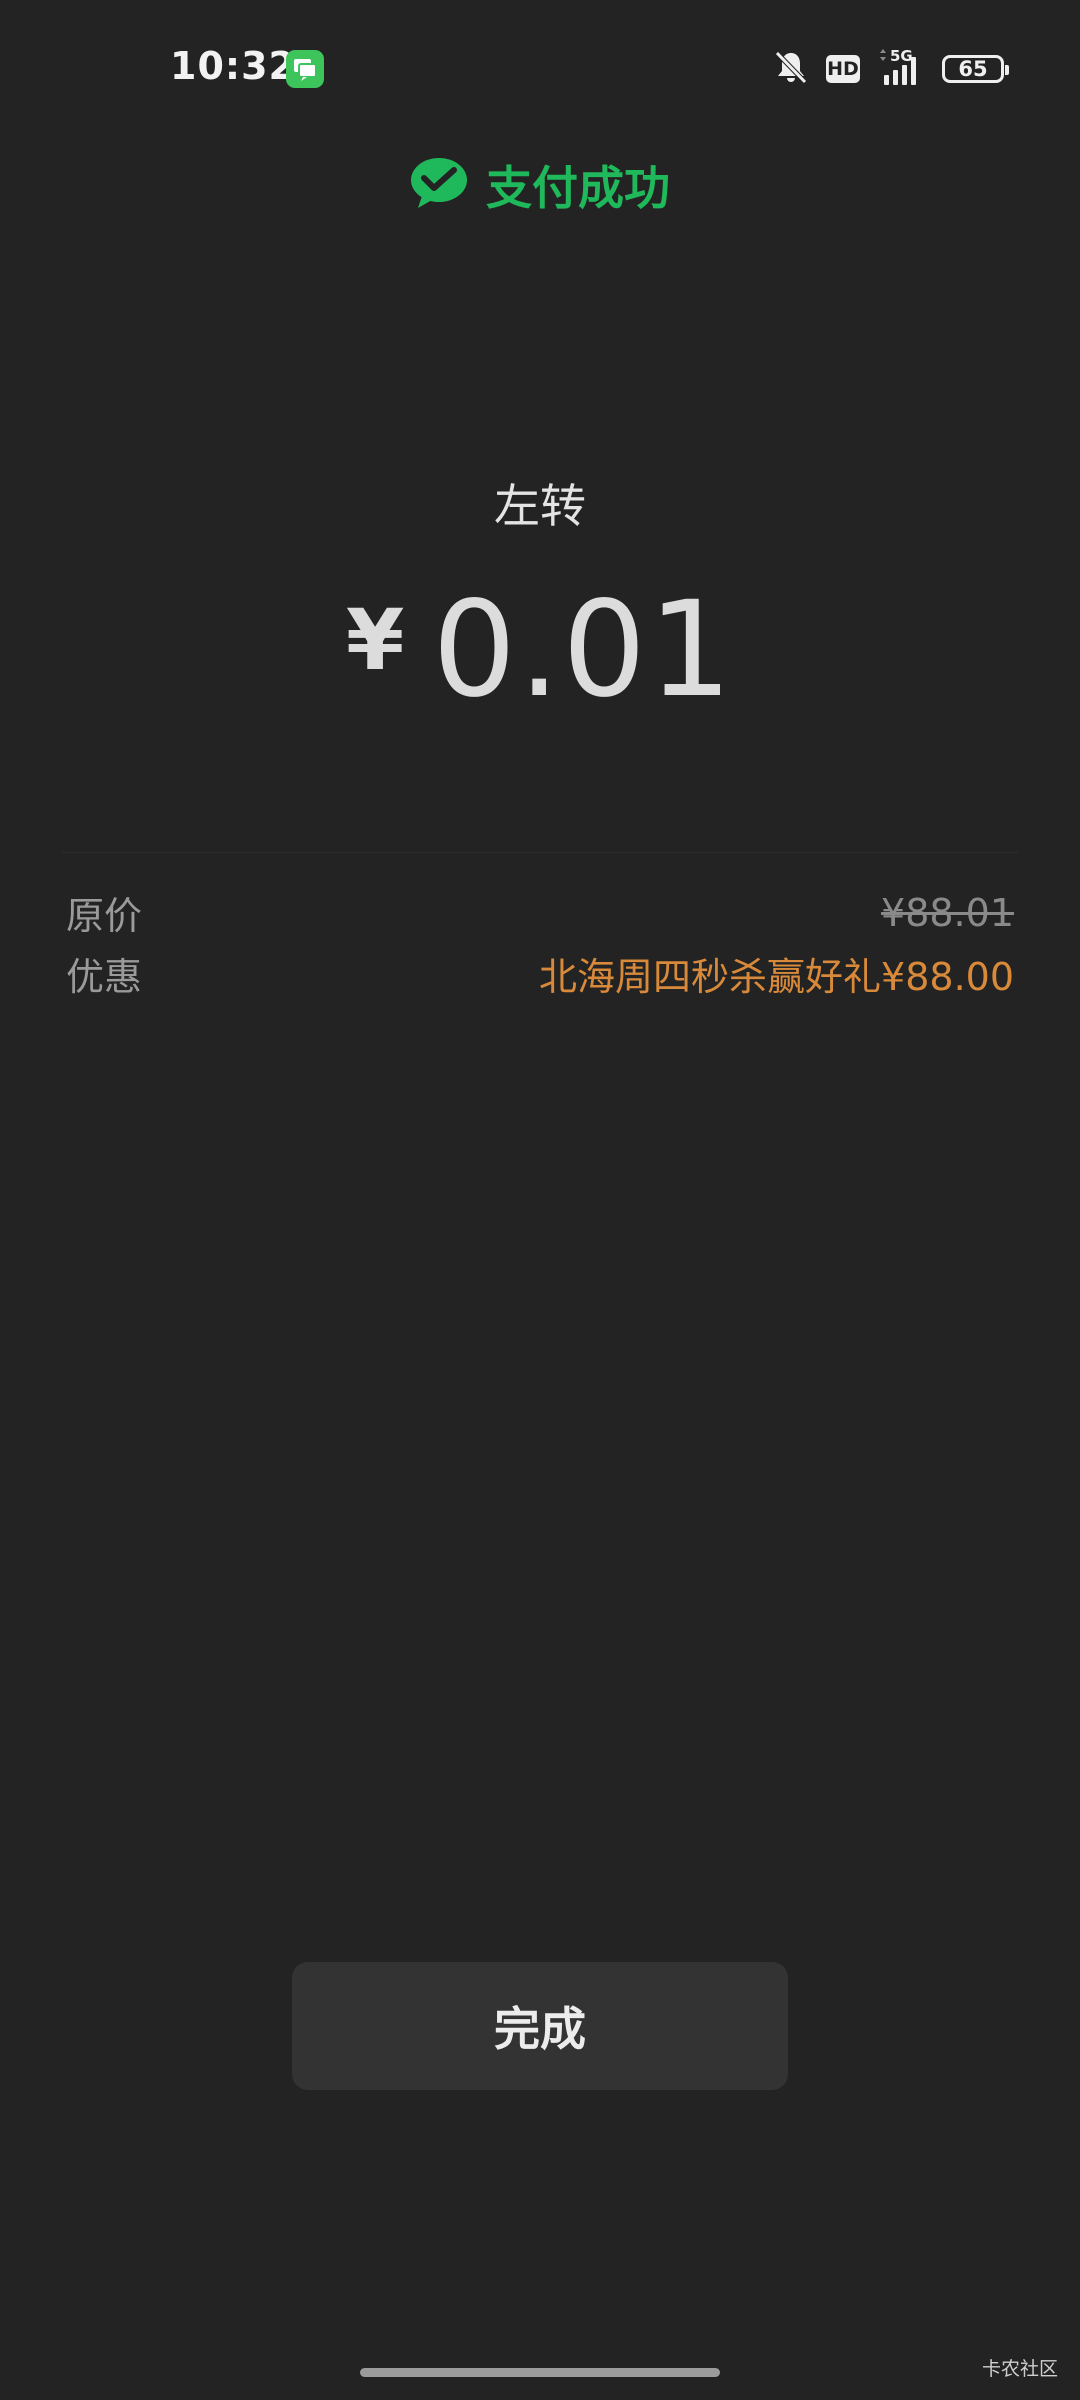 This screenshot has height=2400, width=1080. I want to click on discount-label: 优惠, so click(104, 977).